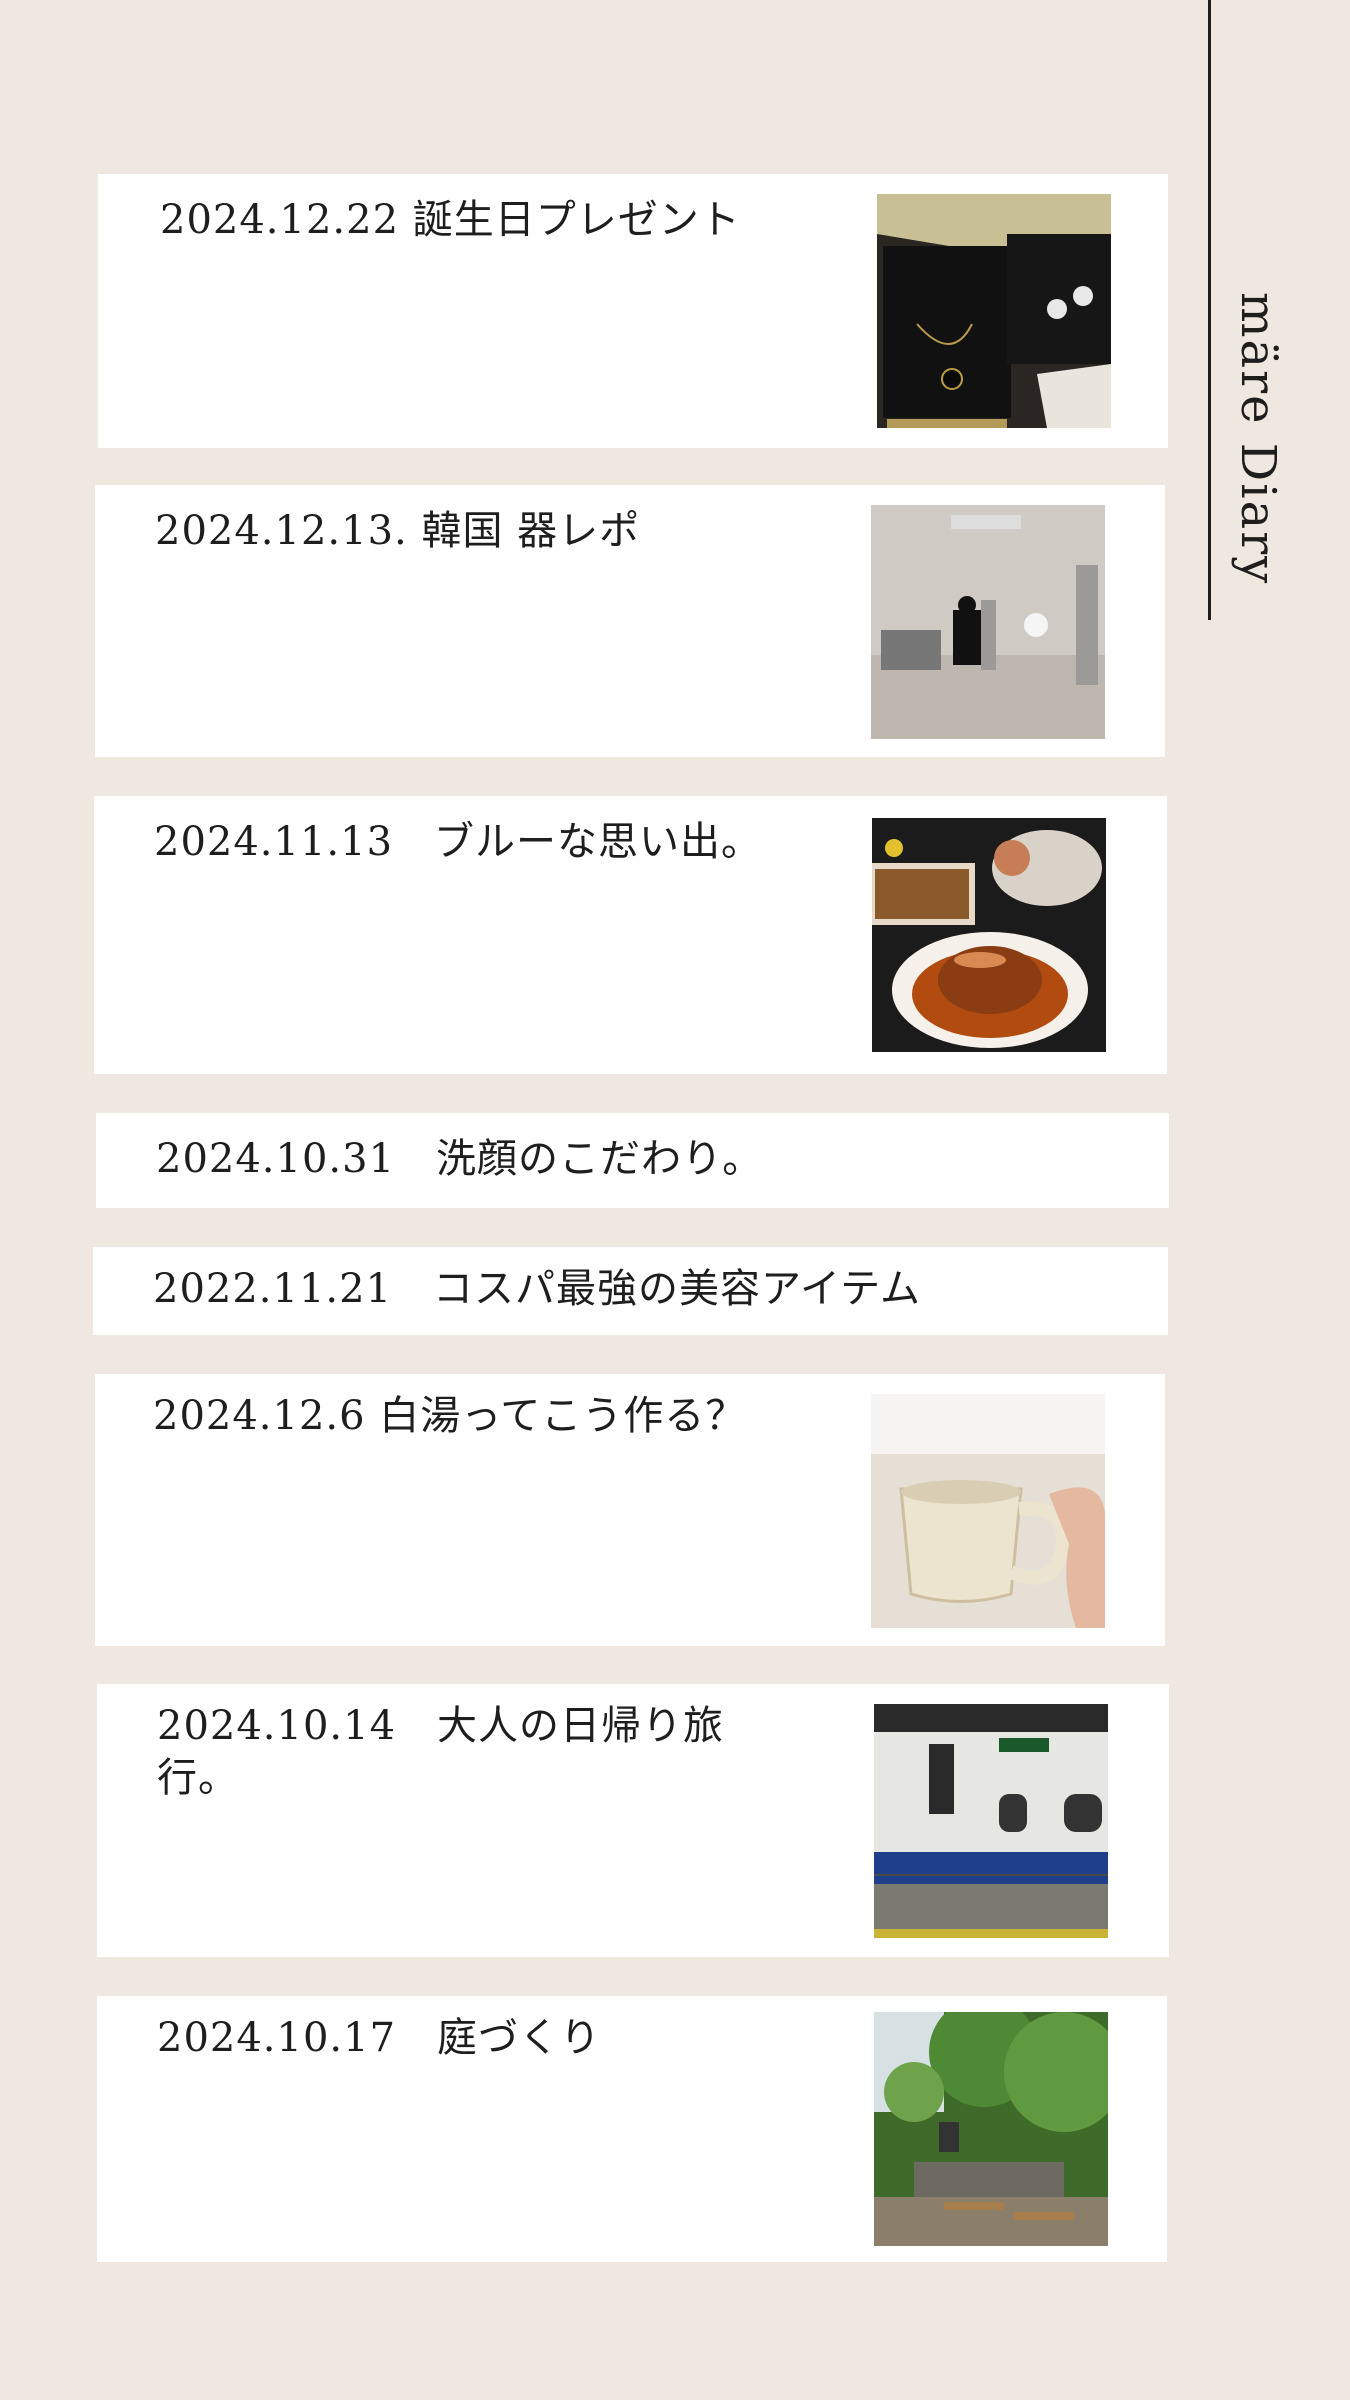  I want to click on diary-entry-blue-memory: 2024.11.13 ブルーな思い出。, so click(630, 935).